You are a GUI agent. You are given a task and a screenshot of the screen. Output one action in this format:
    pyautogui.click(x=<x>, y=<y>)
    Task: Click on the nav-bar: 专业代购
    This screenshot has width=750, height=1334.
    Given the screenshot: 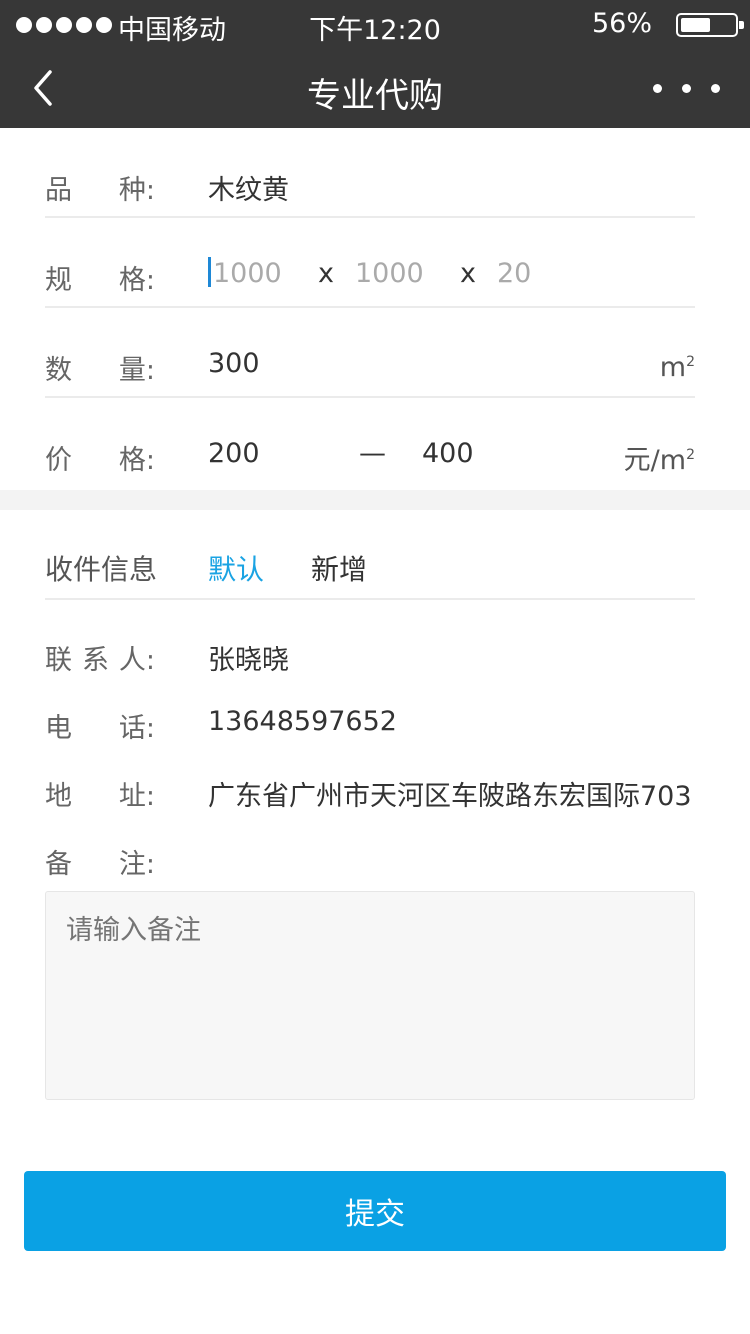 What is the action you would take?
    pyautogui.click(x=375, y=89)
    